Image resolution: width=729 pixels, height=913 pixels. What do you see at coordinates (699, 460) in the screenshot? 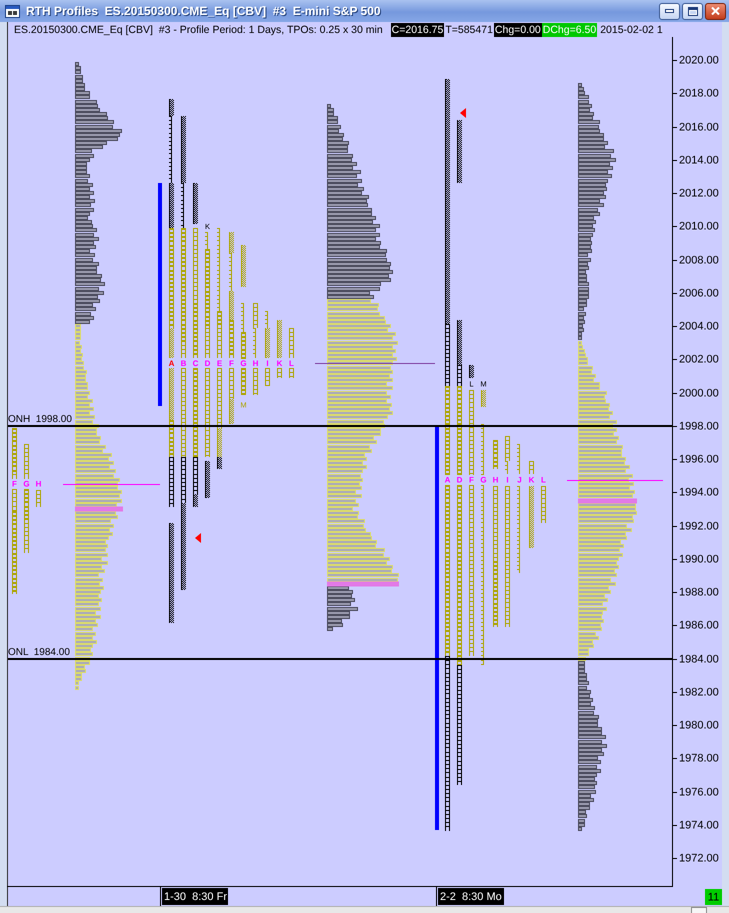
I see `price-label: 1996.00` at bounding box center [699, 460].